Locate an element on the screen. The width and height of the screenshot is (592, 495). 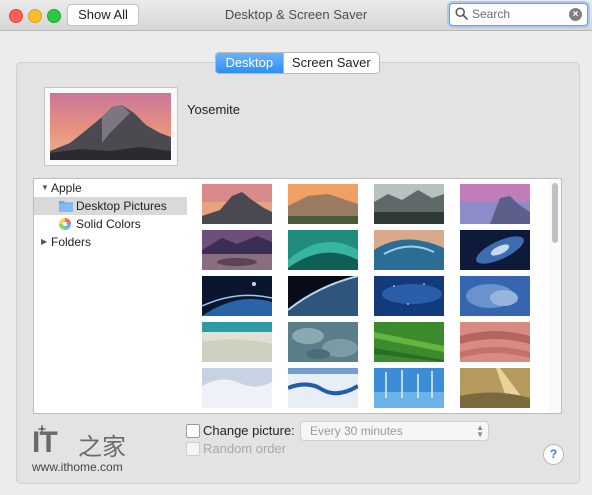
source-item-solid-colors: Solid Colors is located at coordinates (111, 224).